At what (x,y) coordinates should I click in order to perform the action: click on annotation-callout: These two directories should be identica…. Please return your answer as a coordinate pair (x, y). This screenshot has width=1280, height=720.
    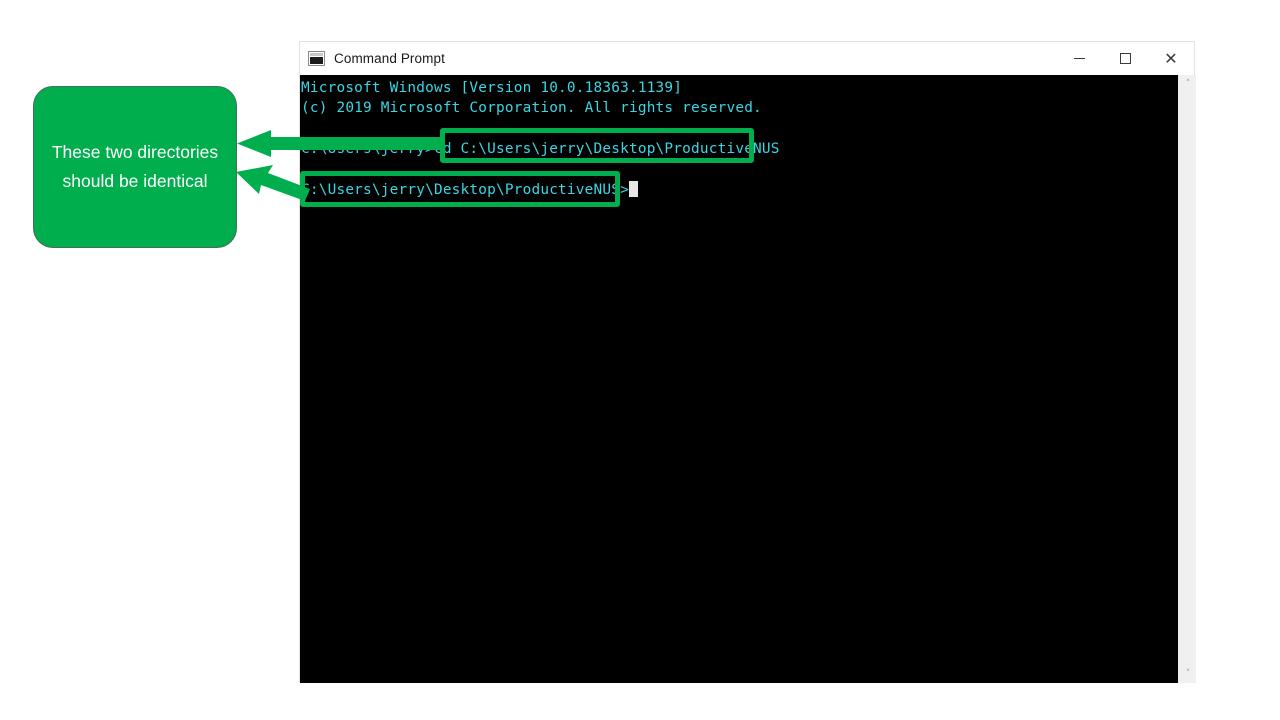
    Looking at the image, I should click on (135, 167).